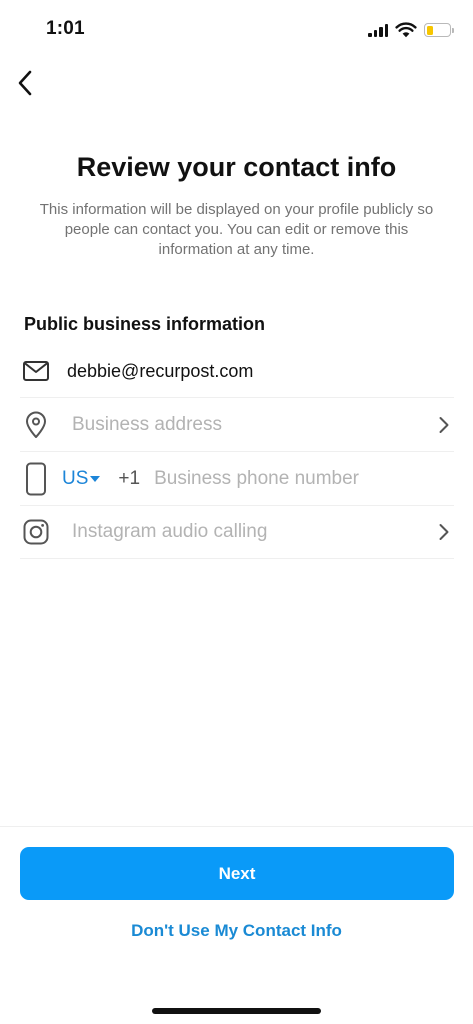 This screenshot has width=473, height=1024. Describe the element at coordinates (36, 425) in the screenshot. I see `location-pin-icon` at that location.